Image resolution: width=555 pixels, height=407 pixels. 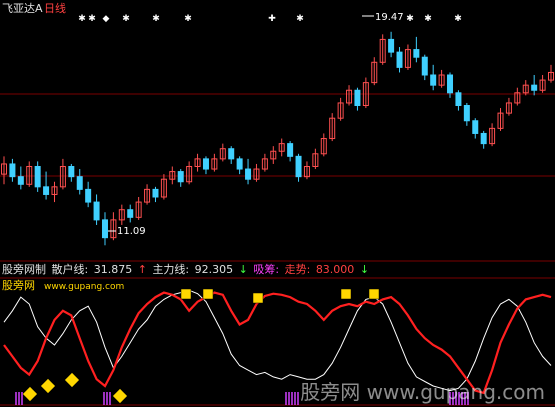 What do you see at coordinates (389, 17) in the screenshot?
I see `high-price-label: 19.47` at bounding box center [389, 17].